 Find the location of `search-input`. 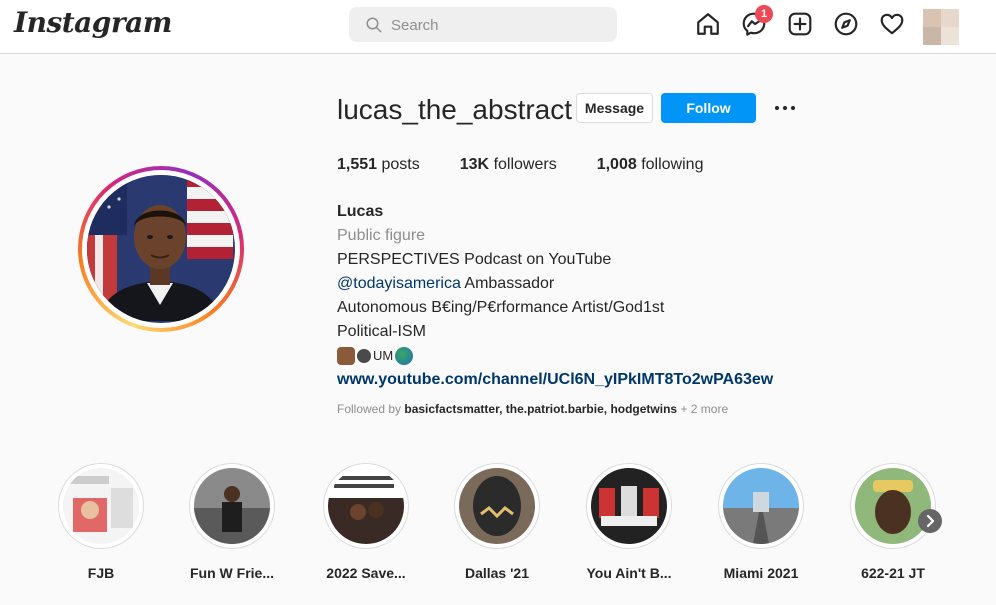

search-input is located at coordinates (496, 25).